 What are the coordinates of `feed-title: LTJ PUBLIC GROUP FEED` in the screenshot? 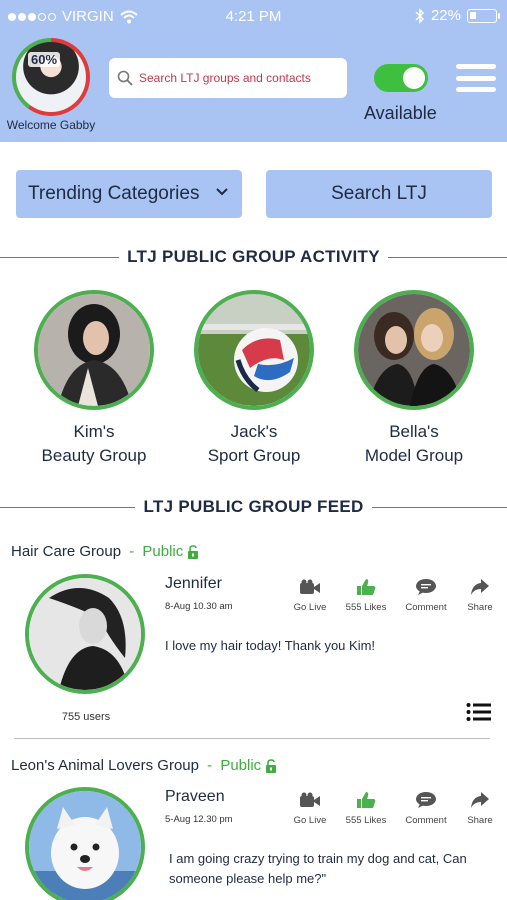 It's located at (253, 506).